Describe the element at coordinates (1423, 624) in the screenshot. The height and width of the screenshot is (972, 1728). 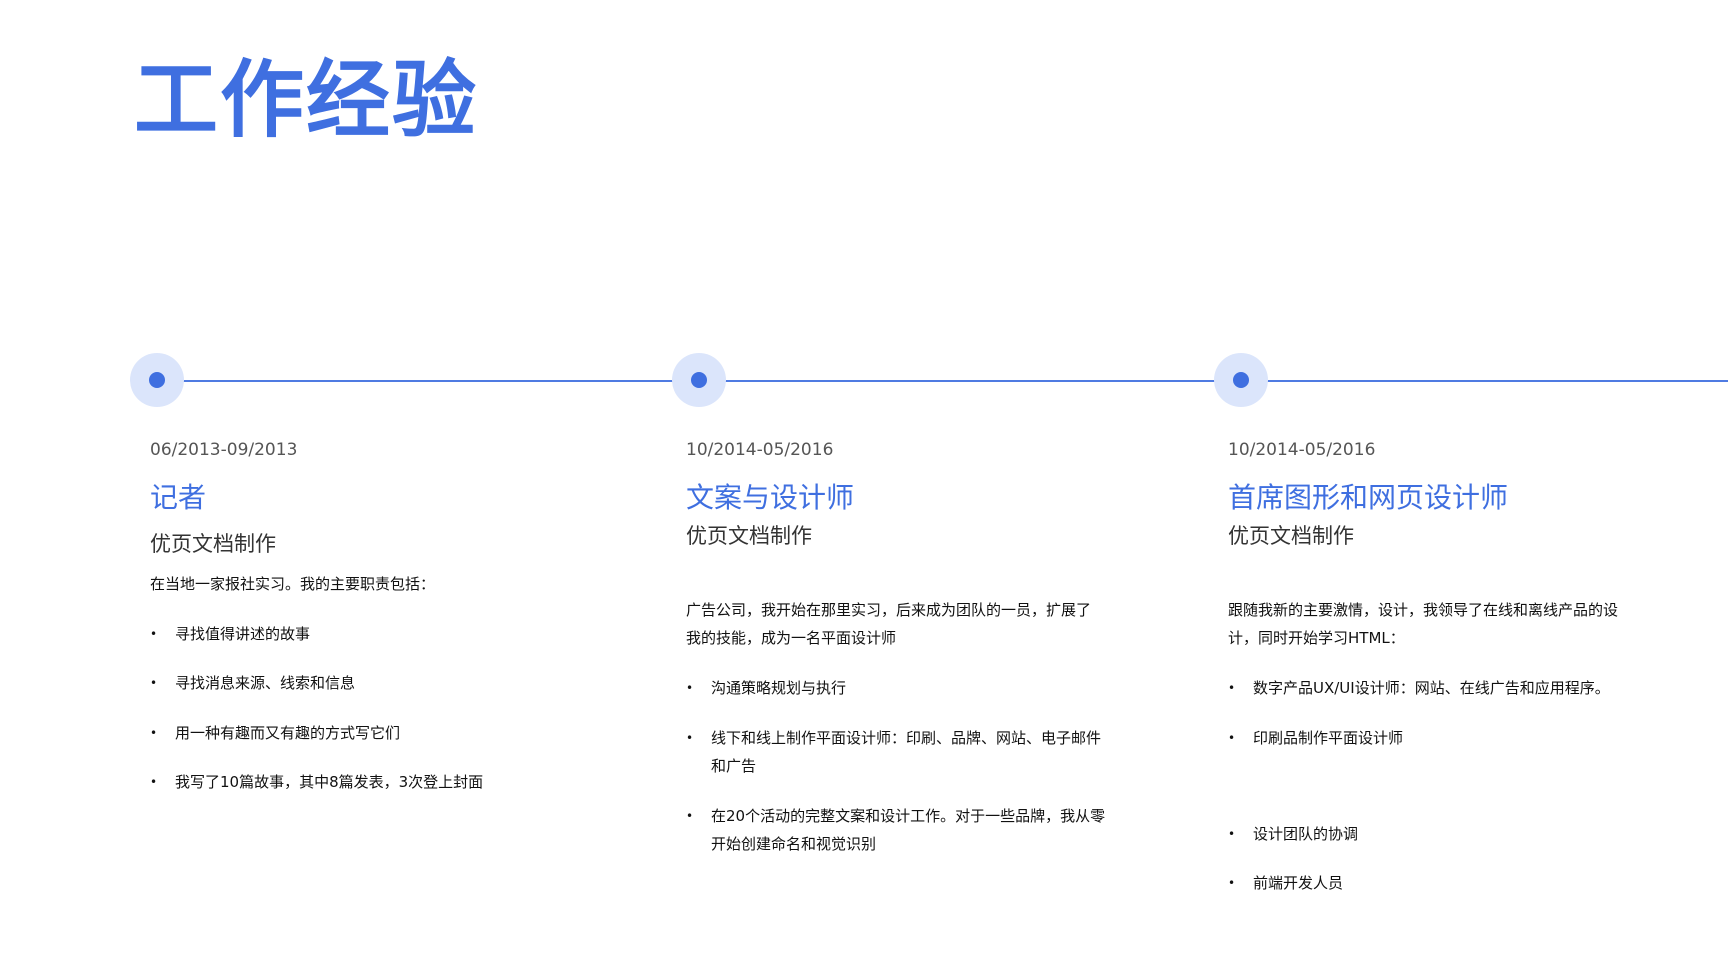
I see `experience-intro: 跟随我新的主要激情，设计，我领导了在线和离线产品的设计，同时开始学习HTML：` at that location.